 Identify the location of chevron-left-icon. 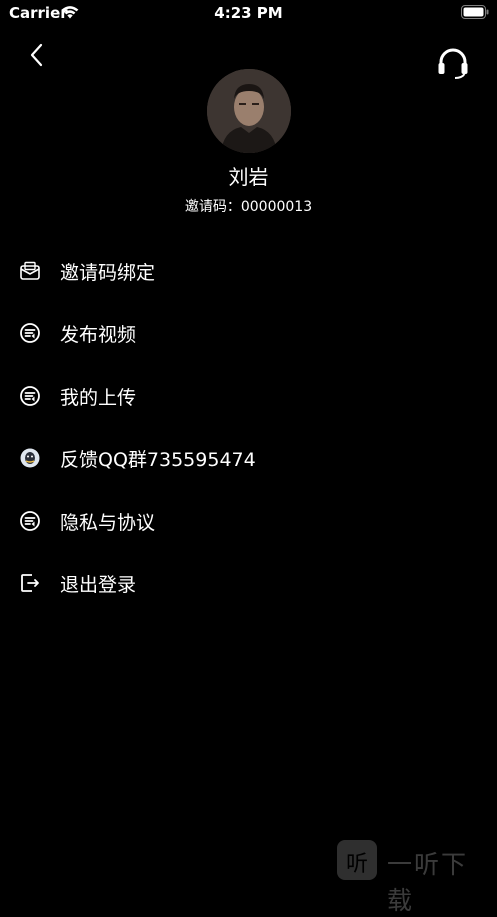
(36, 55).